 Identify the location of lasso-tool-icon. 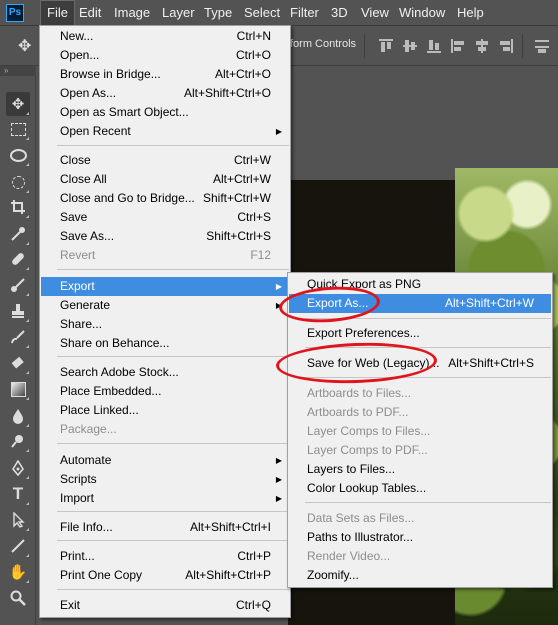
(18, 155).